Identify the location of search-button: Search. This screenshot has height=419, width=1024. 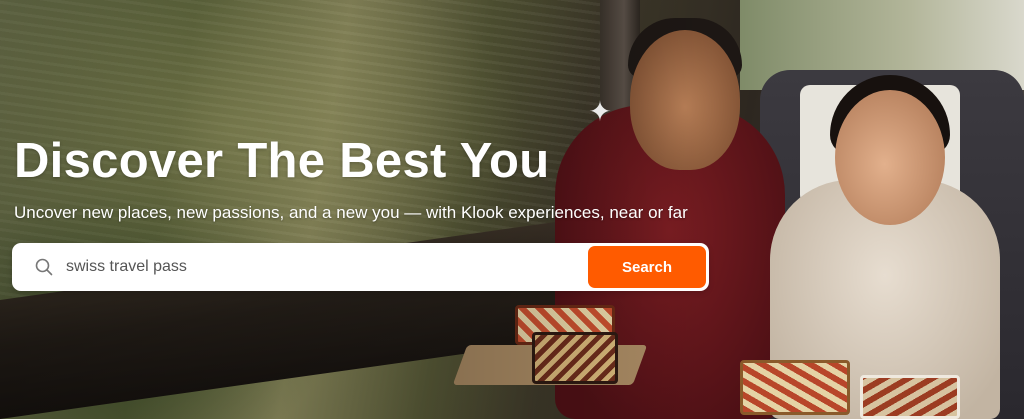
(647, 267).